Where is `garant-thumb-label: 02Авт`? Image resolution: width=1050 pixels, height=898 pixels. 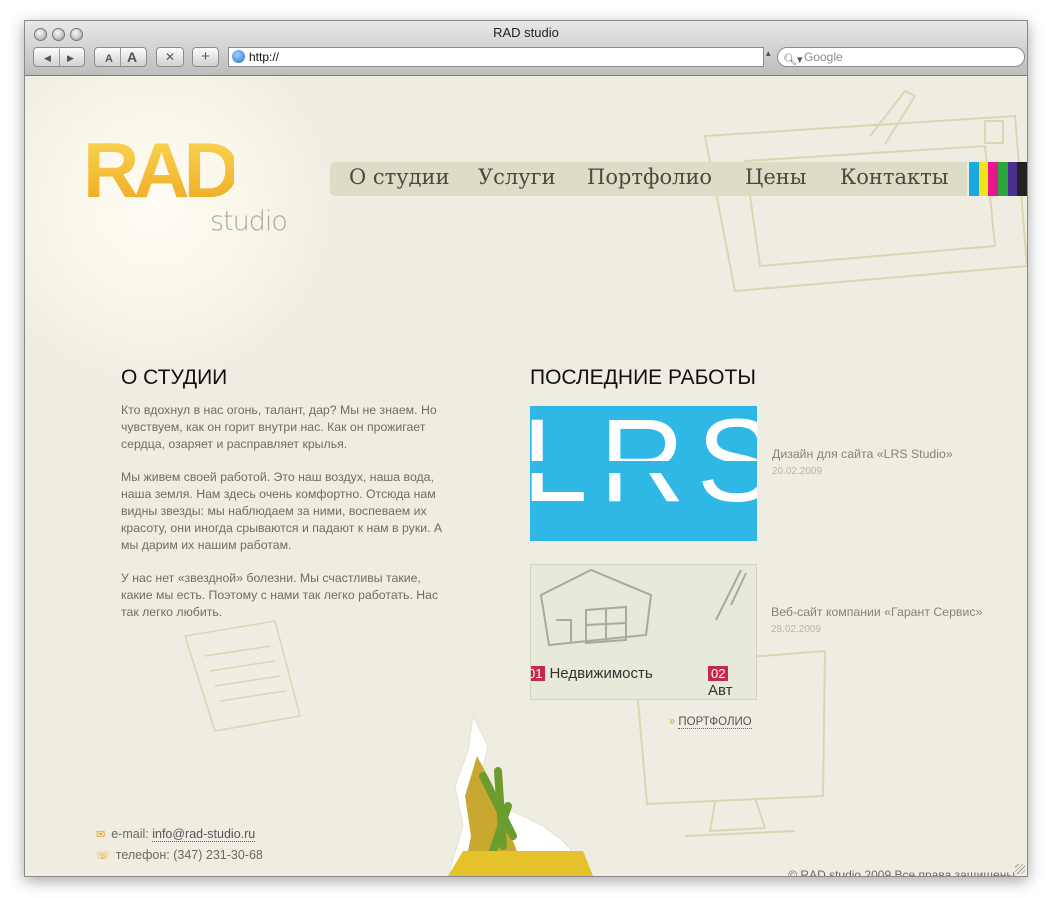
garant-thumb-label: 02Авт is located at coordinates (732, 682).